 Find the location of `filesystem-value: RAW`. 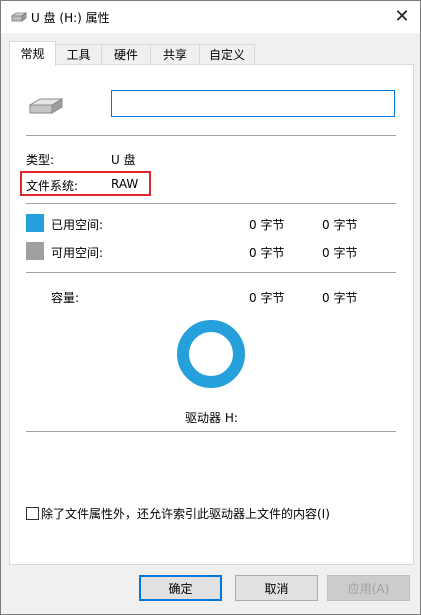

filesystem-value: RAW is located at coordinates (125, 184).